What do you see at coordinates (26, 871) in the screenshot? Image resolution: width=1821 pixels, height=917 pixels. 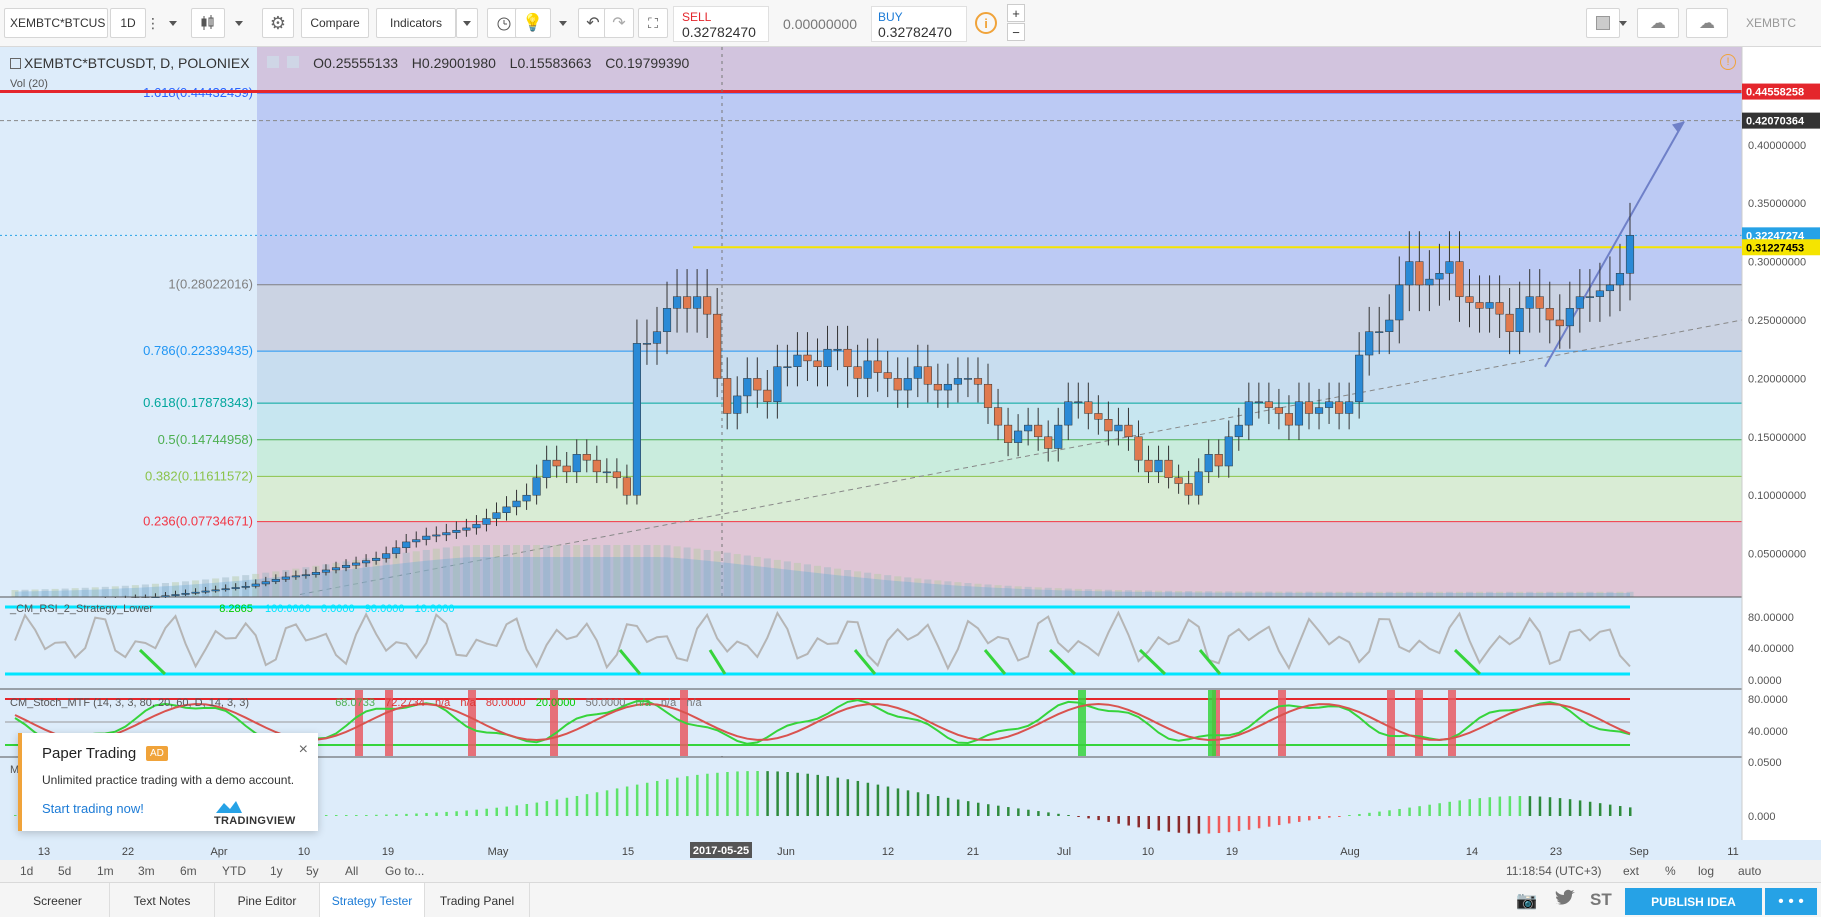 I see `range-1d: 1d` at bounding box center [26, 871].